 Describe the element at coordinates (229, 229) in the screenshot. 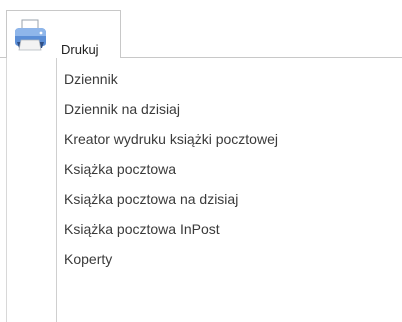

I see `menu-item-ksiazka-pocztowa-inpost: Książka pocztowa InPost` at that location.